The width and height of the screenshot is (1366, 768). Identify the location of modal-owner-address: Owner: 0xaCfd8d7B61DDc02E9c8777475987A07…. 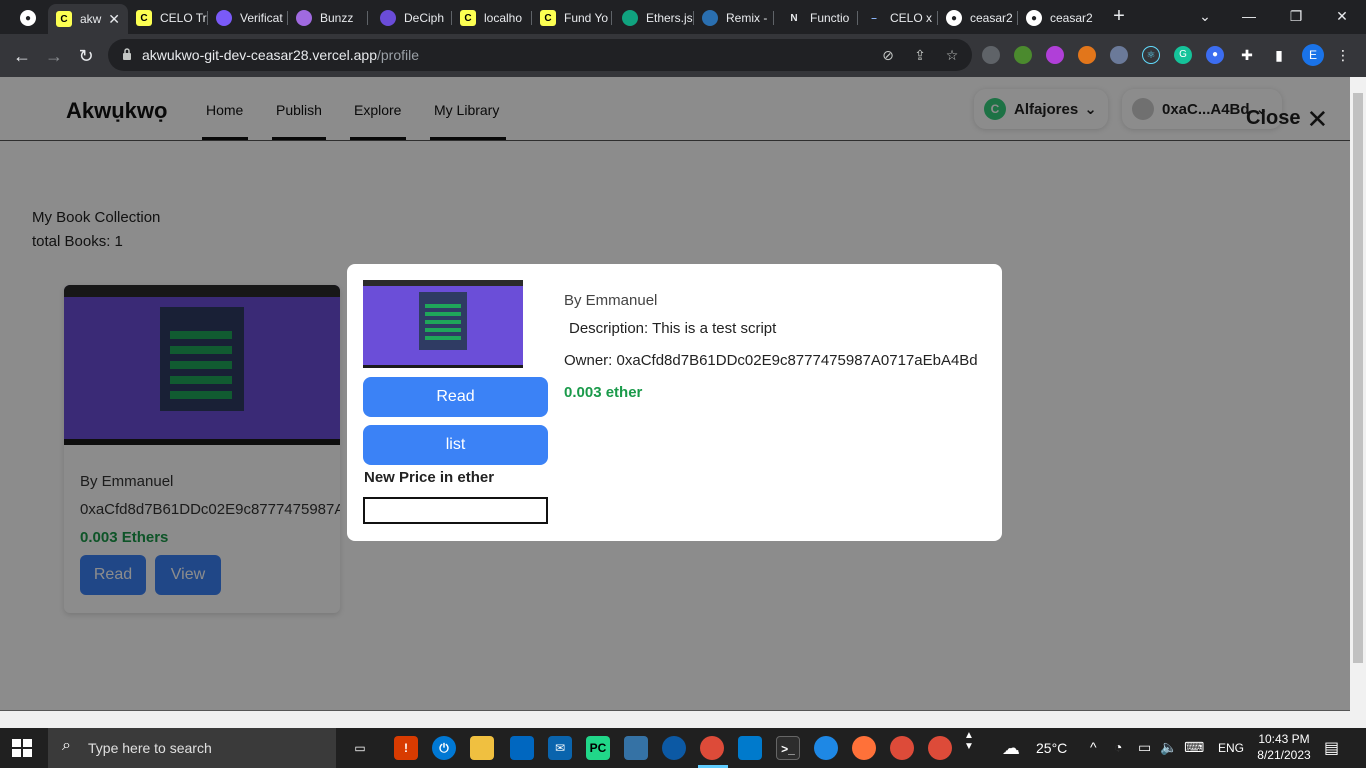
(771, 360).